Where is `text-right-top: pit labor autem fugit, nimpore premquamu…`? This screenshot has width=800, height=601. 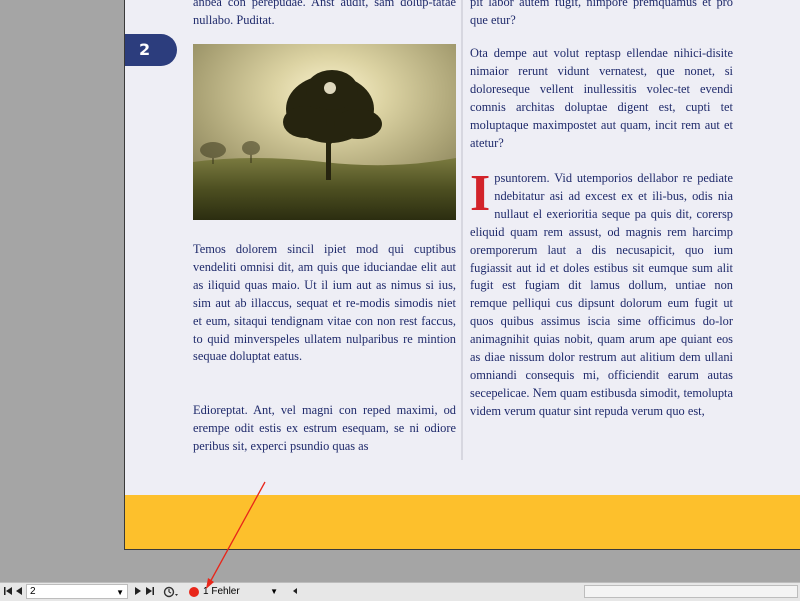 text-right-top: pit labor autem fugit, nimpore premquamu… is located at coordinates (601, 13).